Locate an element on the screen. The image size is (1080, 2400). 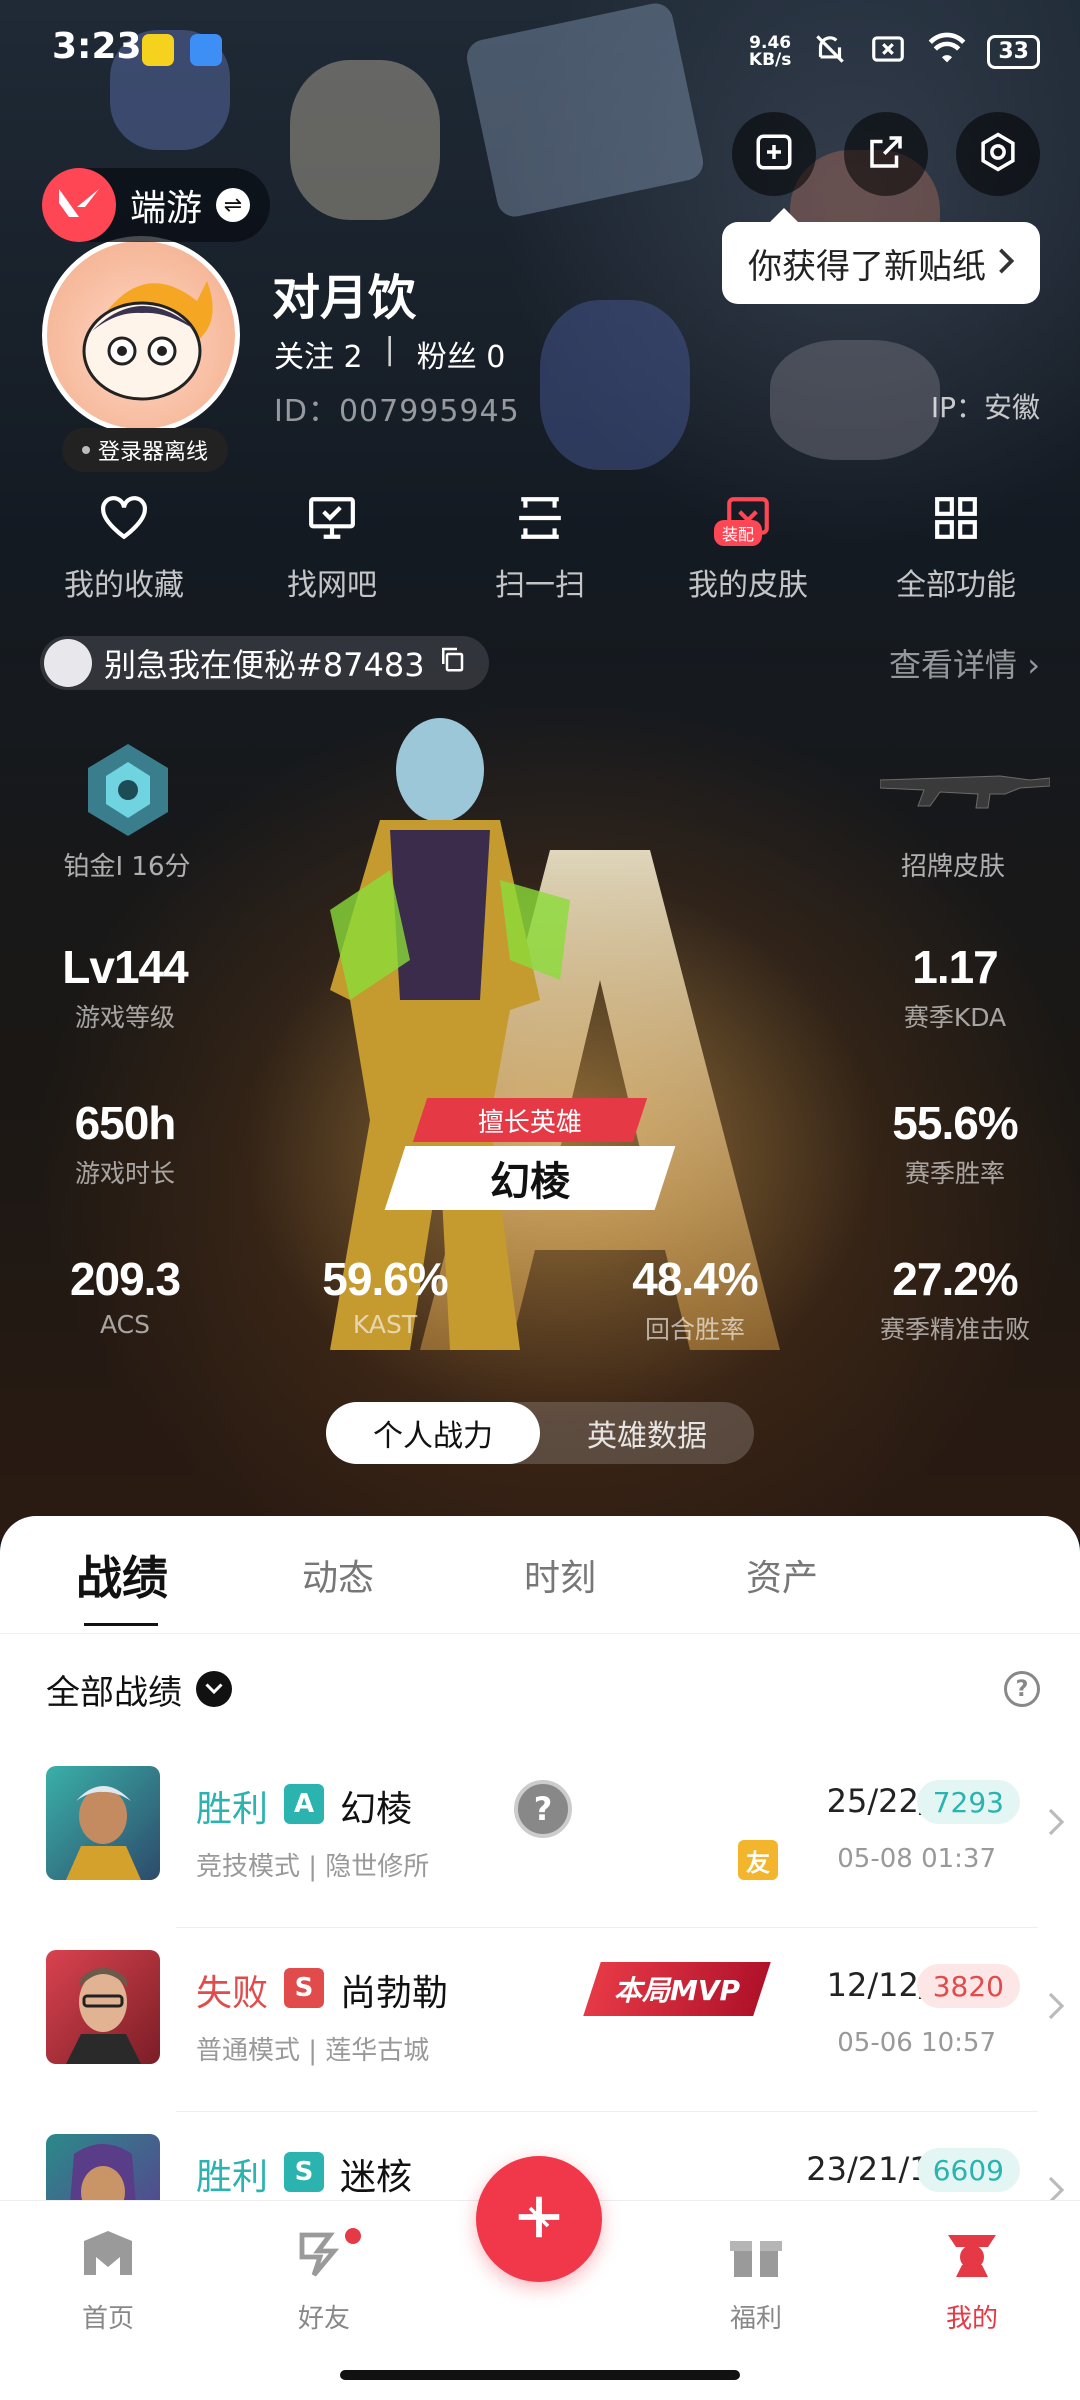
app-notification-icon is located at coordinates (158, 50).